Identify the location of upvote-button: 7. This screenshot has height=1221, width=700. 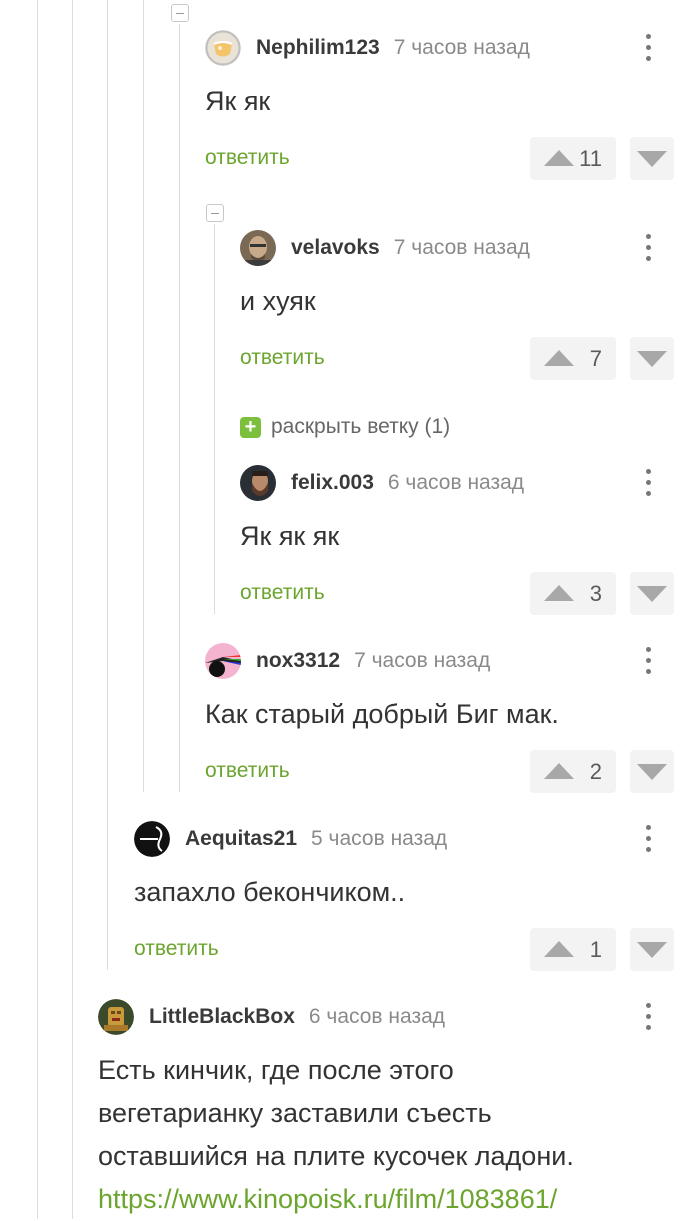
(573, 358).